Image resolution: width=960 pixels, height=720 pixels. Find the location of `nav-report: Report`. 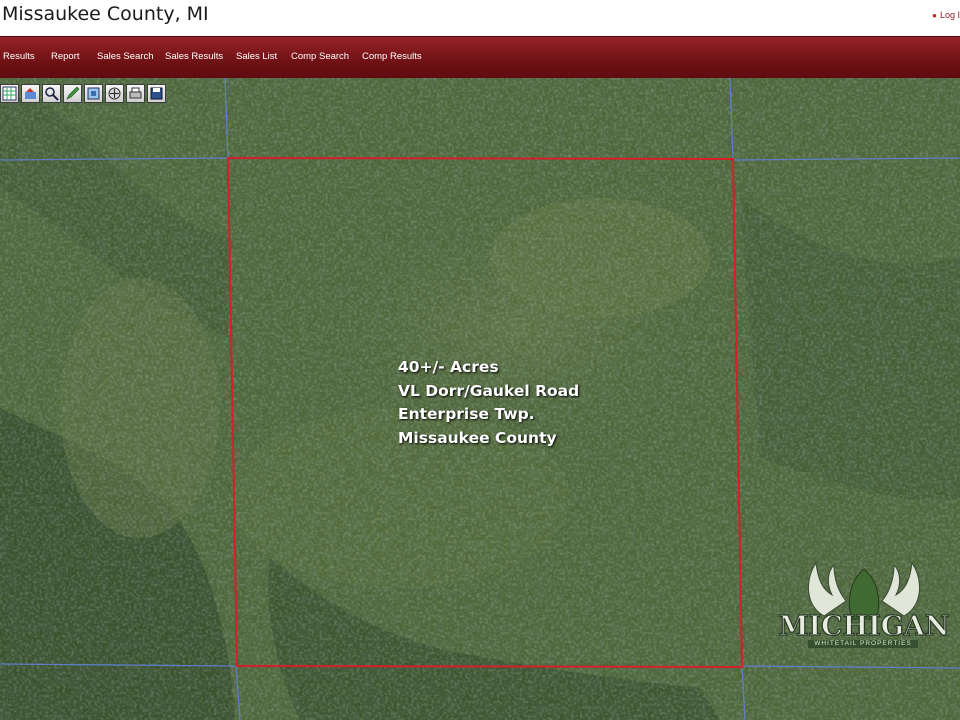

nav-report: Report is located at coordinates (65, 56).